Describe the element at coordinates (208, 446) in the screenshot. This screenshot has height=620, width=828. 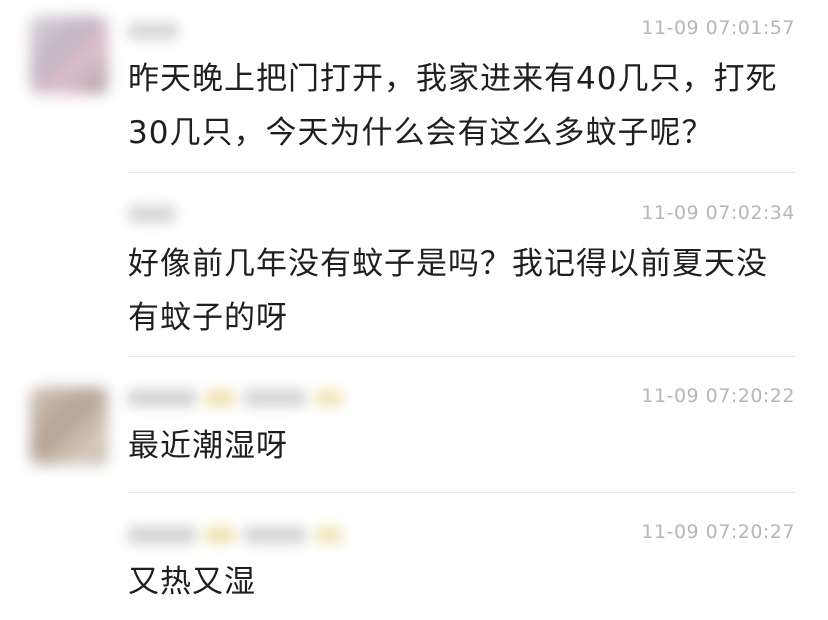
I see `comment-text-line: 最近潮湿呀` at that location.